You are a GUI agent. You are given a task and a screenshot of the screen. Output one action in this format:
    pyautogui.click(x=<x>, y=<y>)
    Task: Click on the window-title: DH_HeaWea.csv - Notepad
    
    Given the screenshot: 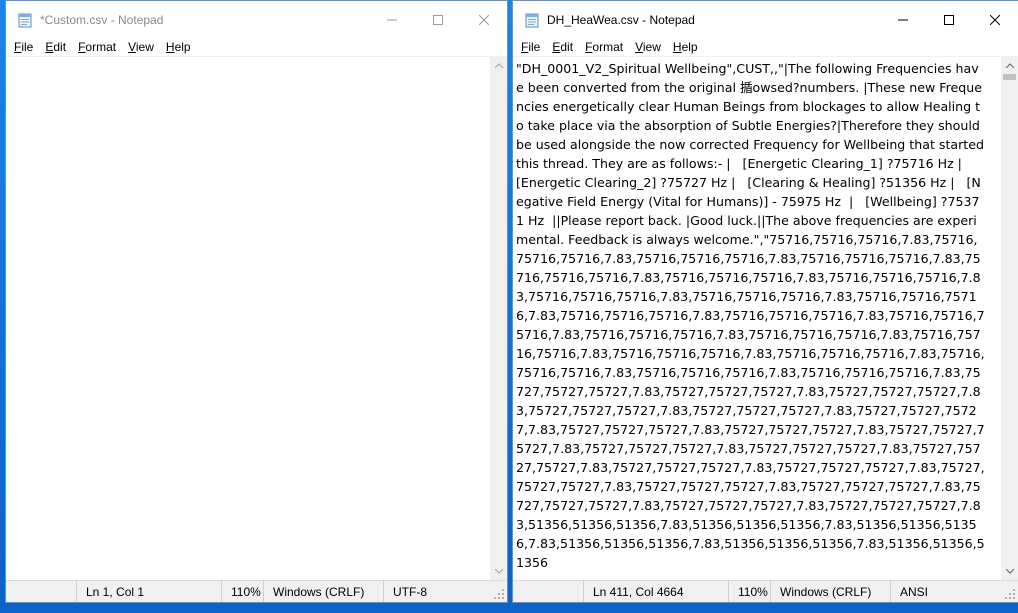 What is the action you would take?
    pyautogui.click(x=621, y=20)
    